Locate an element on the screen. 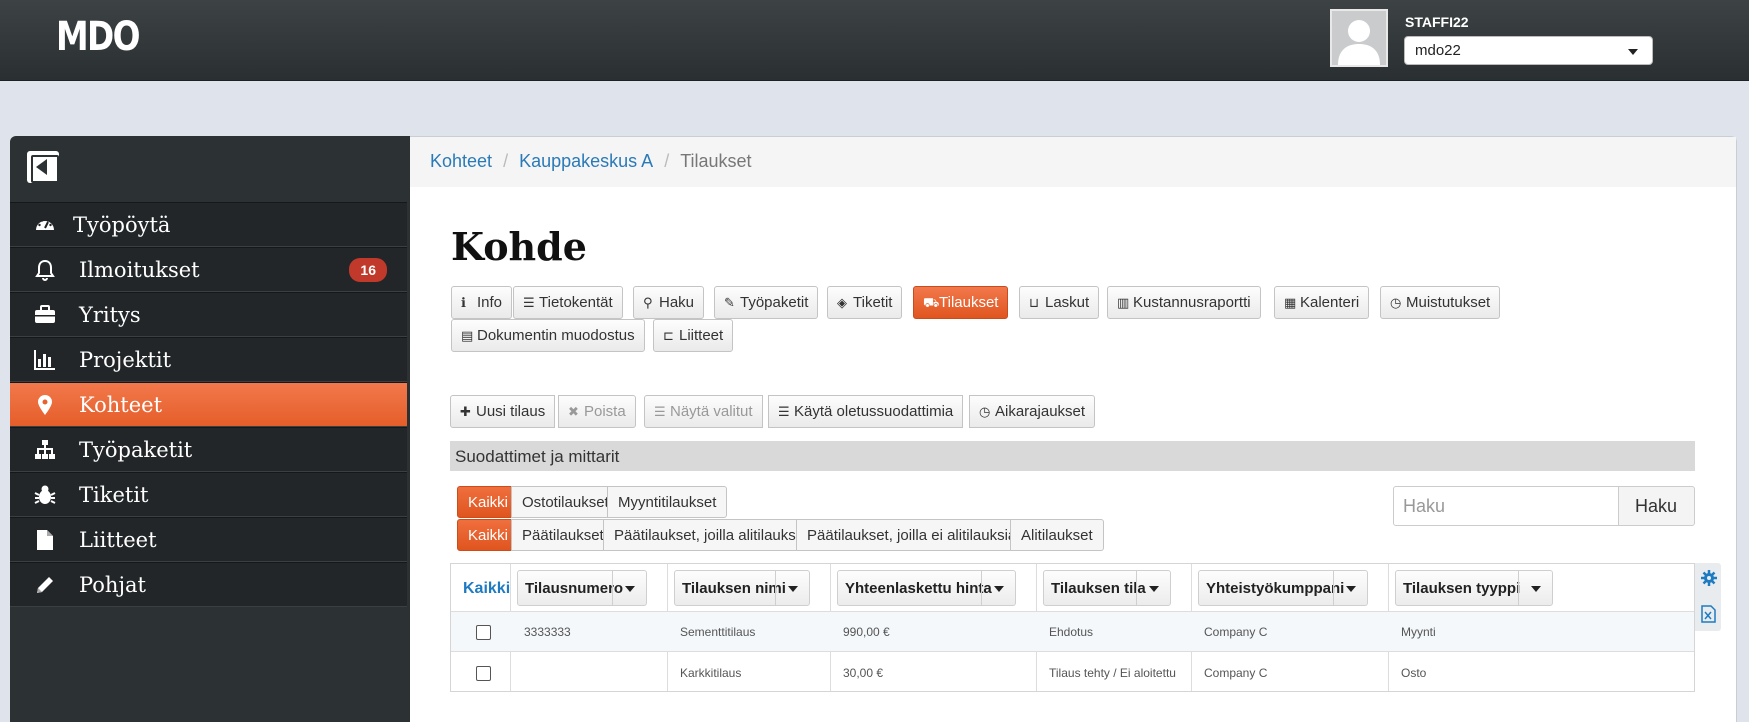 The image size is (1749, 722). column-header-tilauksen-tyyppi: Tilauksen tyyppi is located at coordinates (1474, 588).